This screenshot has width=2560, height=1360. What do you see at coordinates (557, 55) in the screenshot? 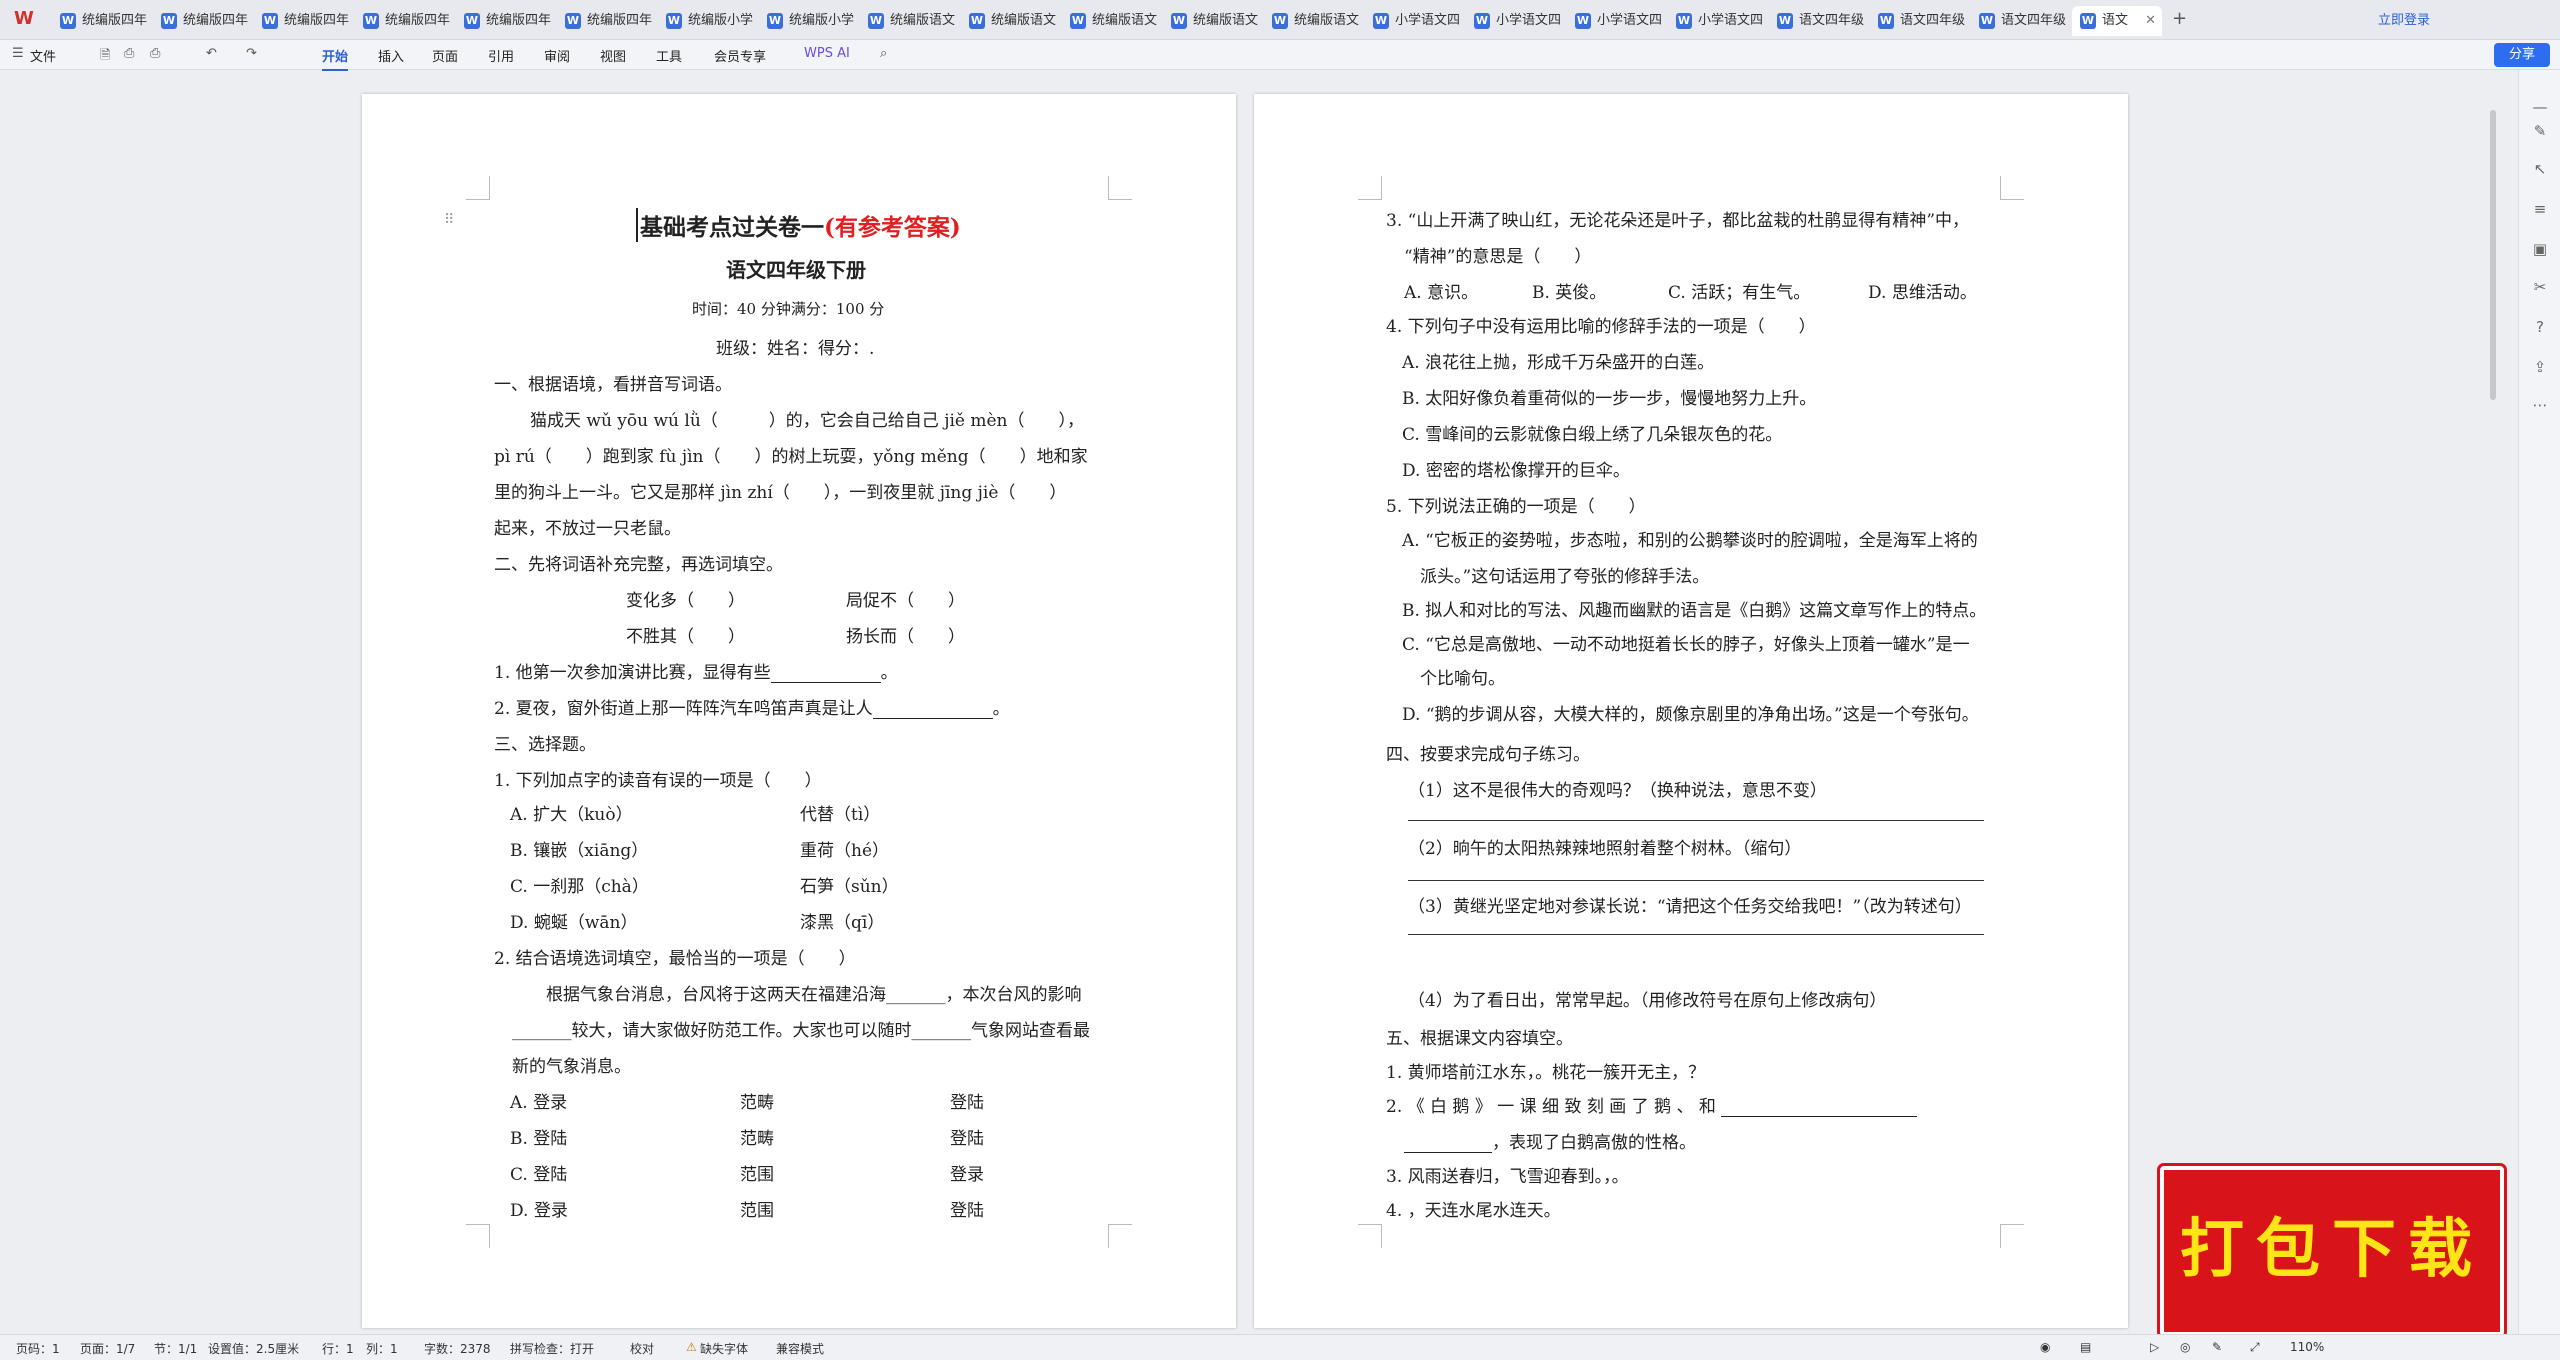
I see `tab-review: 审阅` at bounding box center [557, 55].